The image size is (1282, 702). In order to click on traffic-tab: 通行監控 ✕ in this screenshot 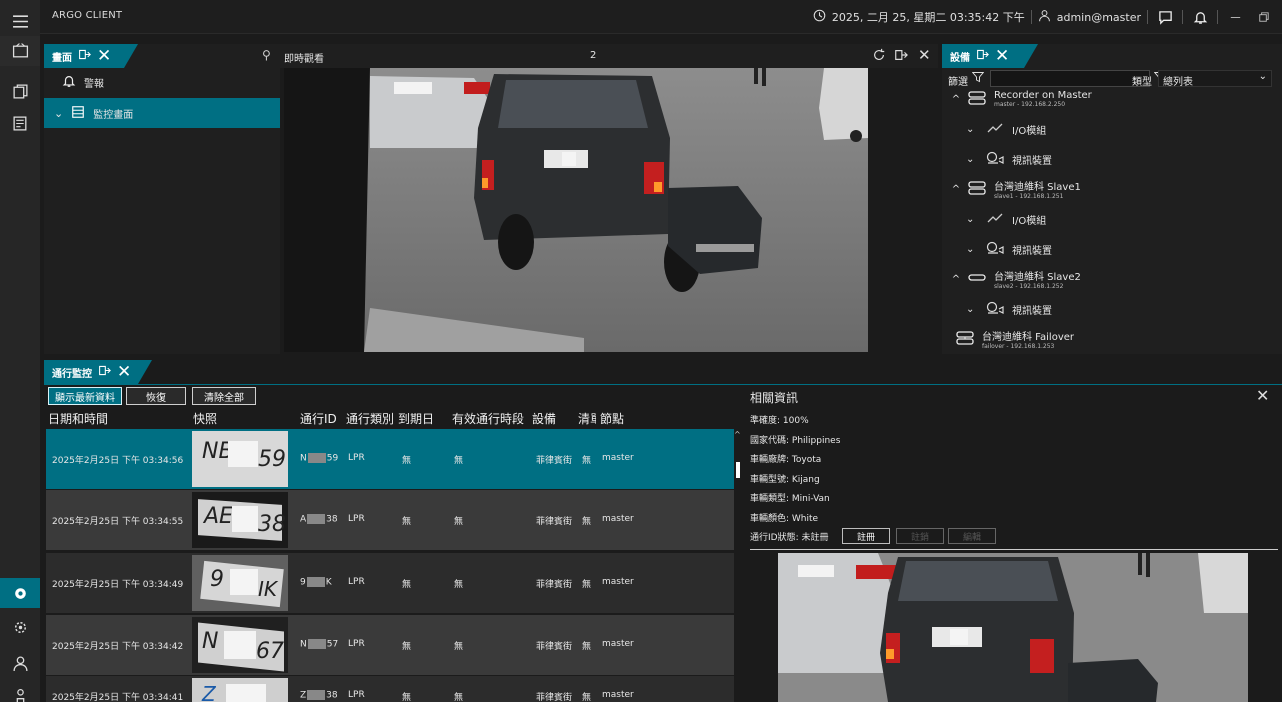, I will do `click(98, 372)`.